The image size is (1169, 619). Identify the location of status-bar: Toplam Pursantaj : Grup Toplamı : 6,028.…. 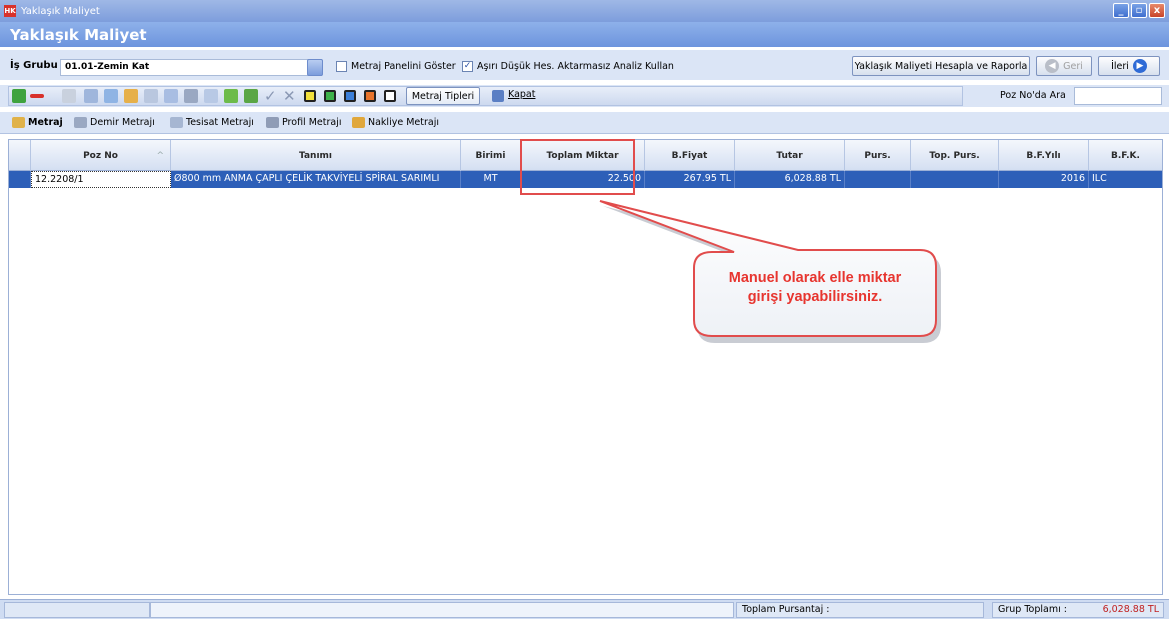
(584, 609).